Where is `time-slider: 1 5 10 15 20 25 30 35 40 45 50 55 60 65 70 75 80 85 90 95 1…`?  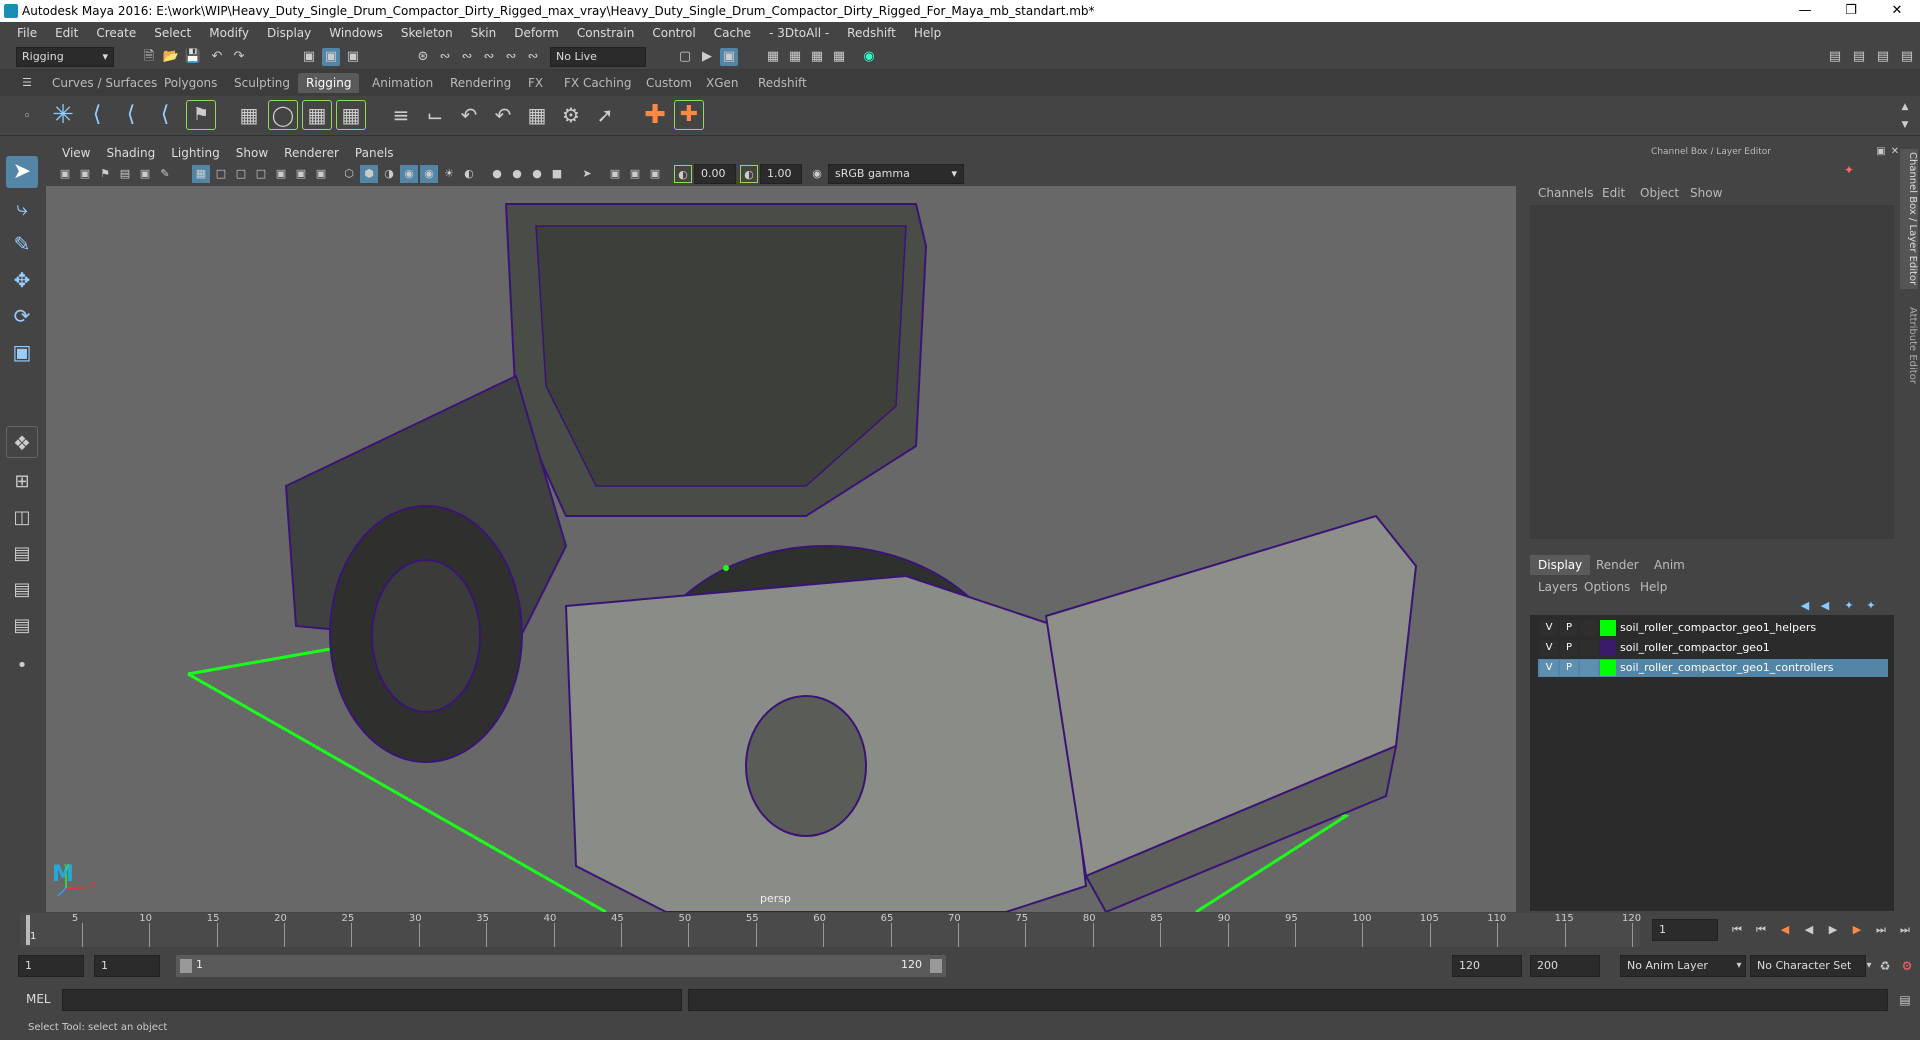
time-slider: 1 5 10 15 20 25 30 35 40 45 50 55 60 65 70 75 80 85 90 95 1… is located at coordinates (960, 930).